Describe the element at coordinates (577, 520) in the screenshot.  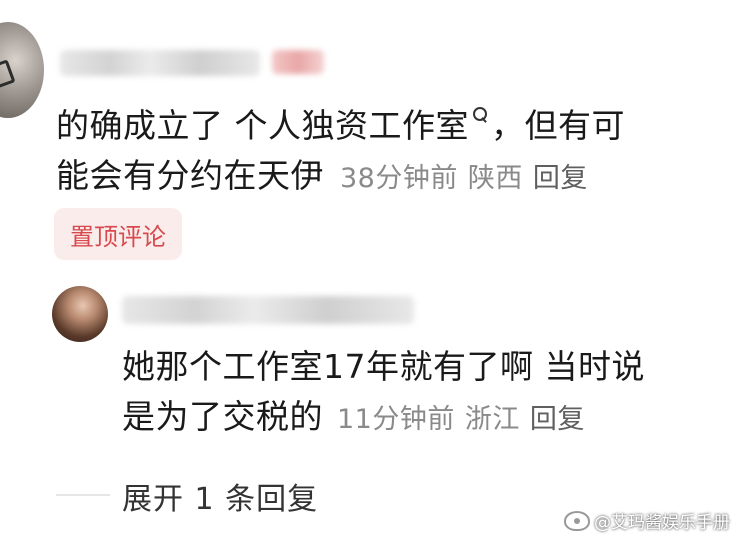
I see `weibo-logo-icon` at that location.